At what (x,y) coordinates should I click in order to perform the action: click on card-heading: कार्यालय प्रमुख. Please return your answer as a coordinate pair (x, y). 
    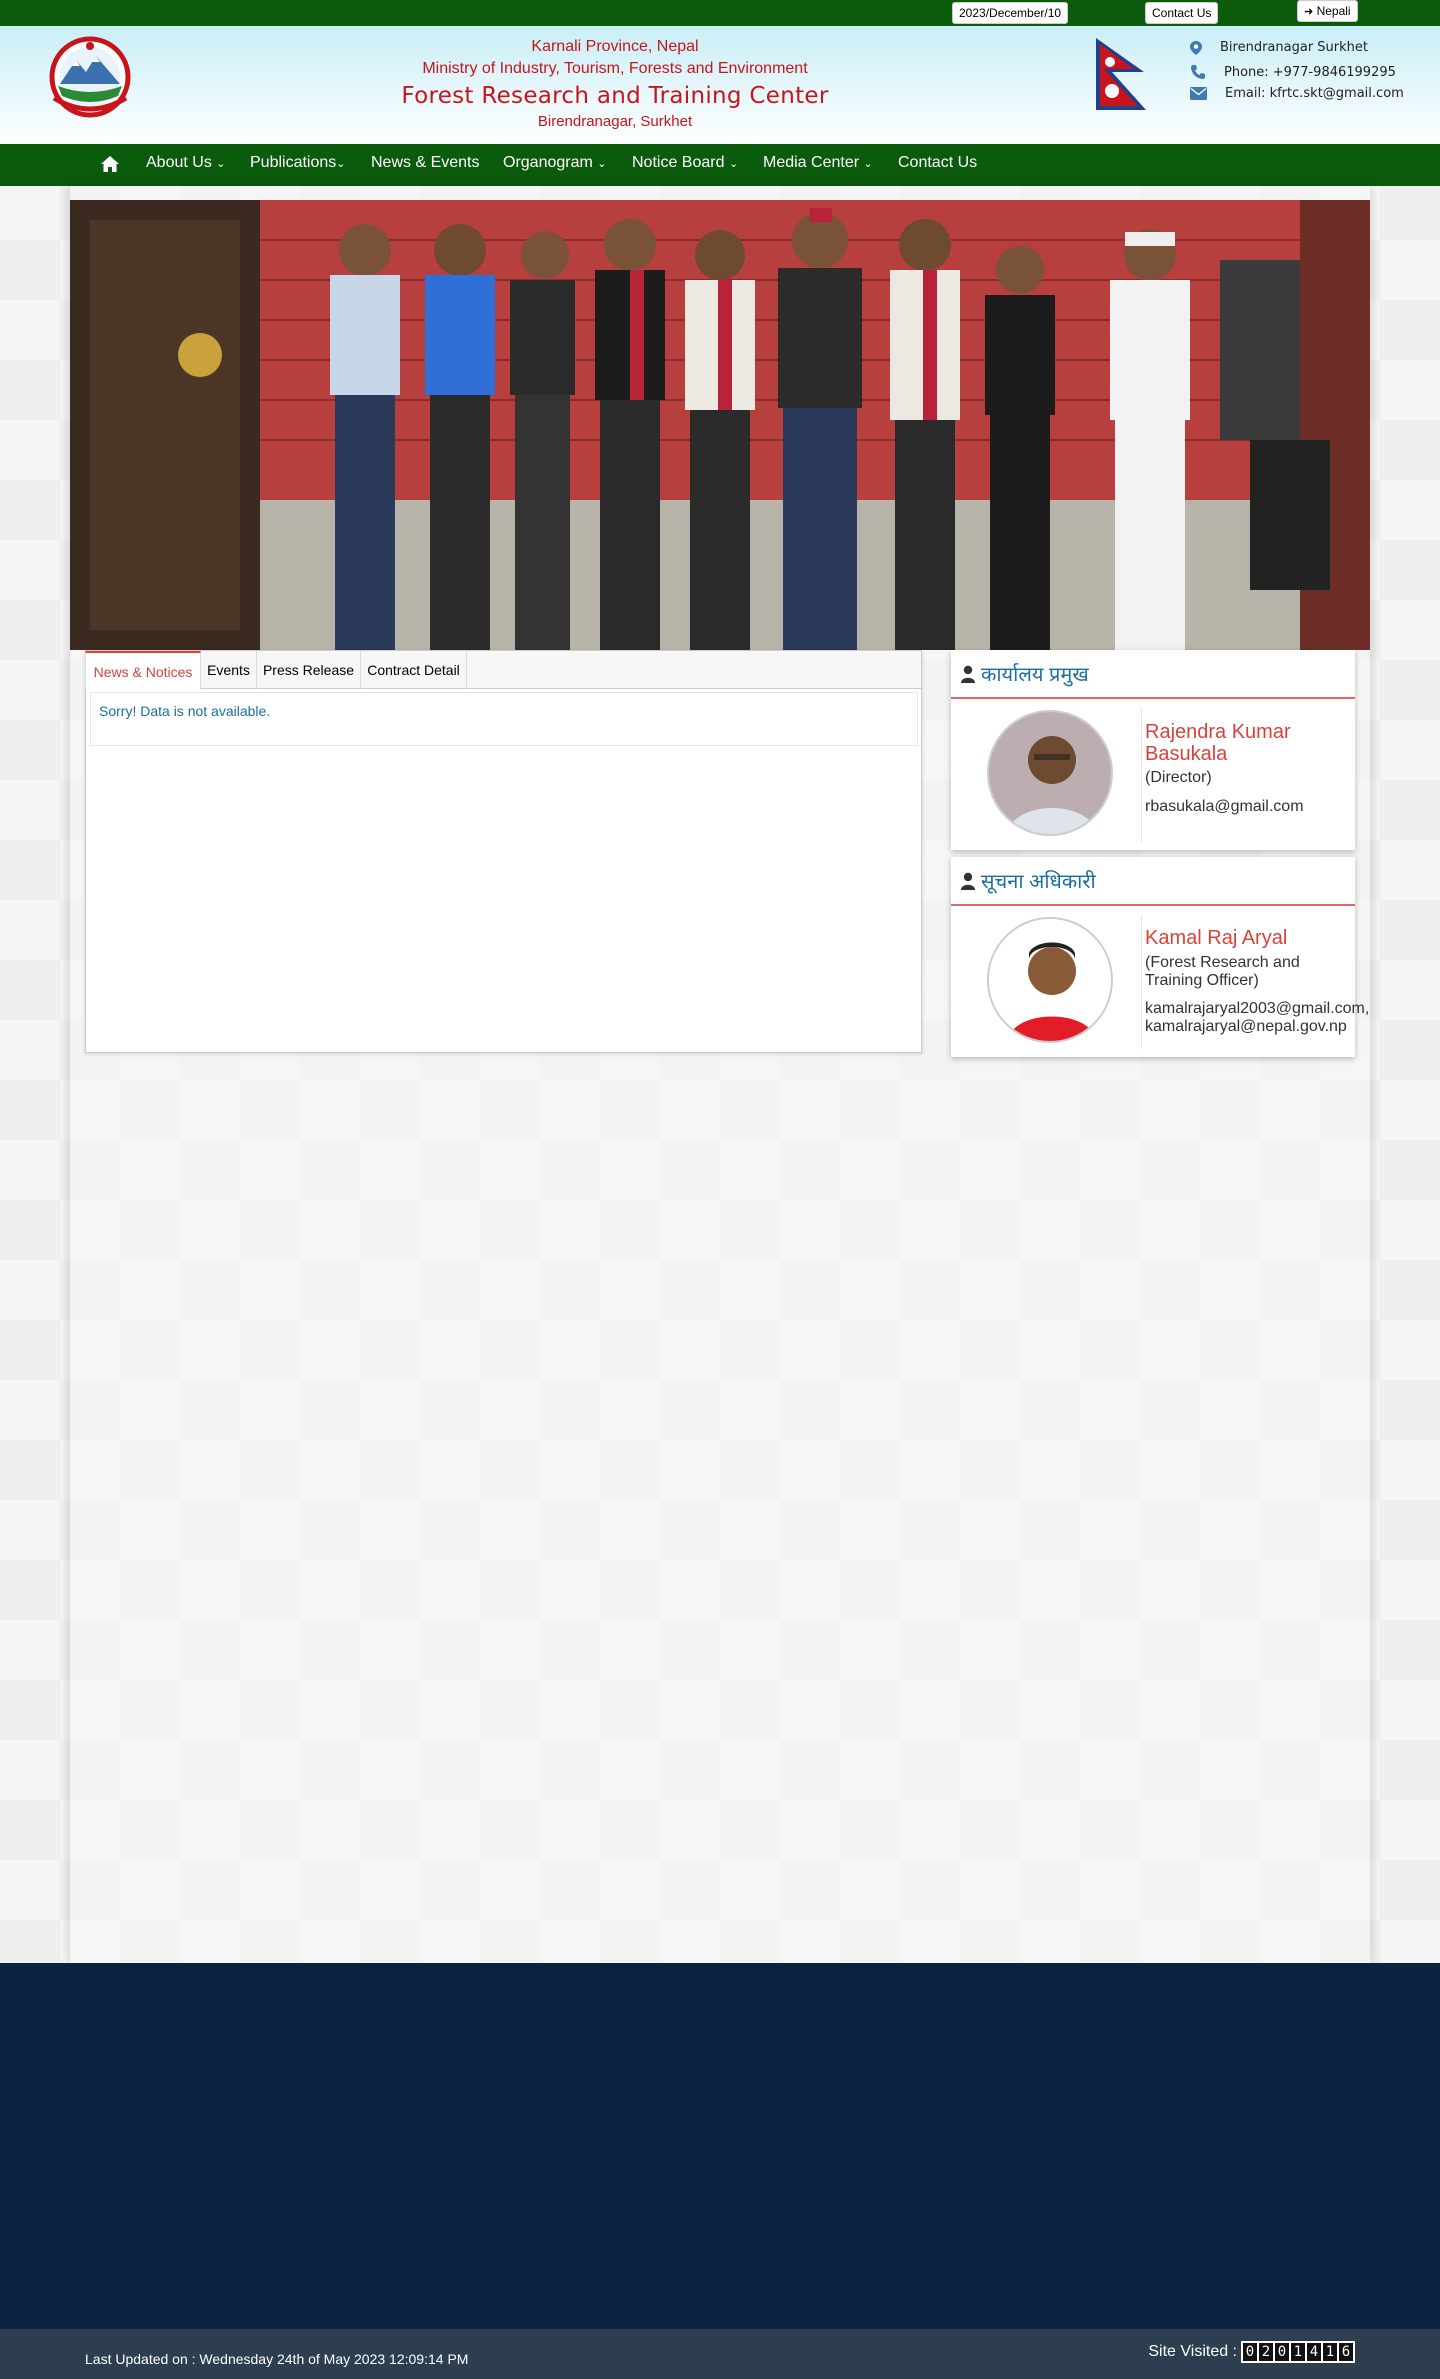
    Looking at the image, I should click on (1153, 674).